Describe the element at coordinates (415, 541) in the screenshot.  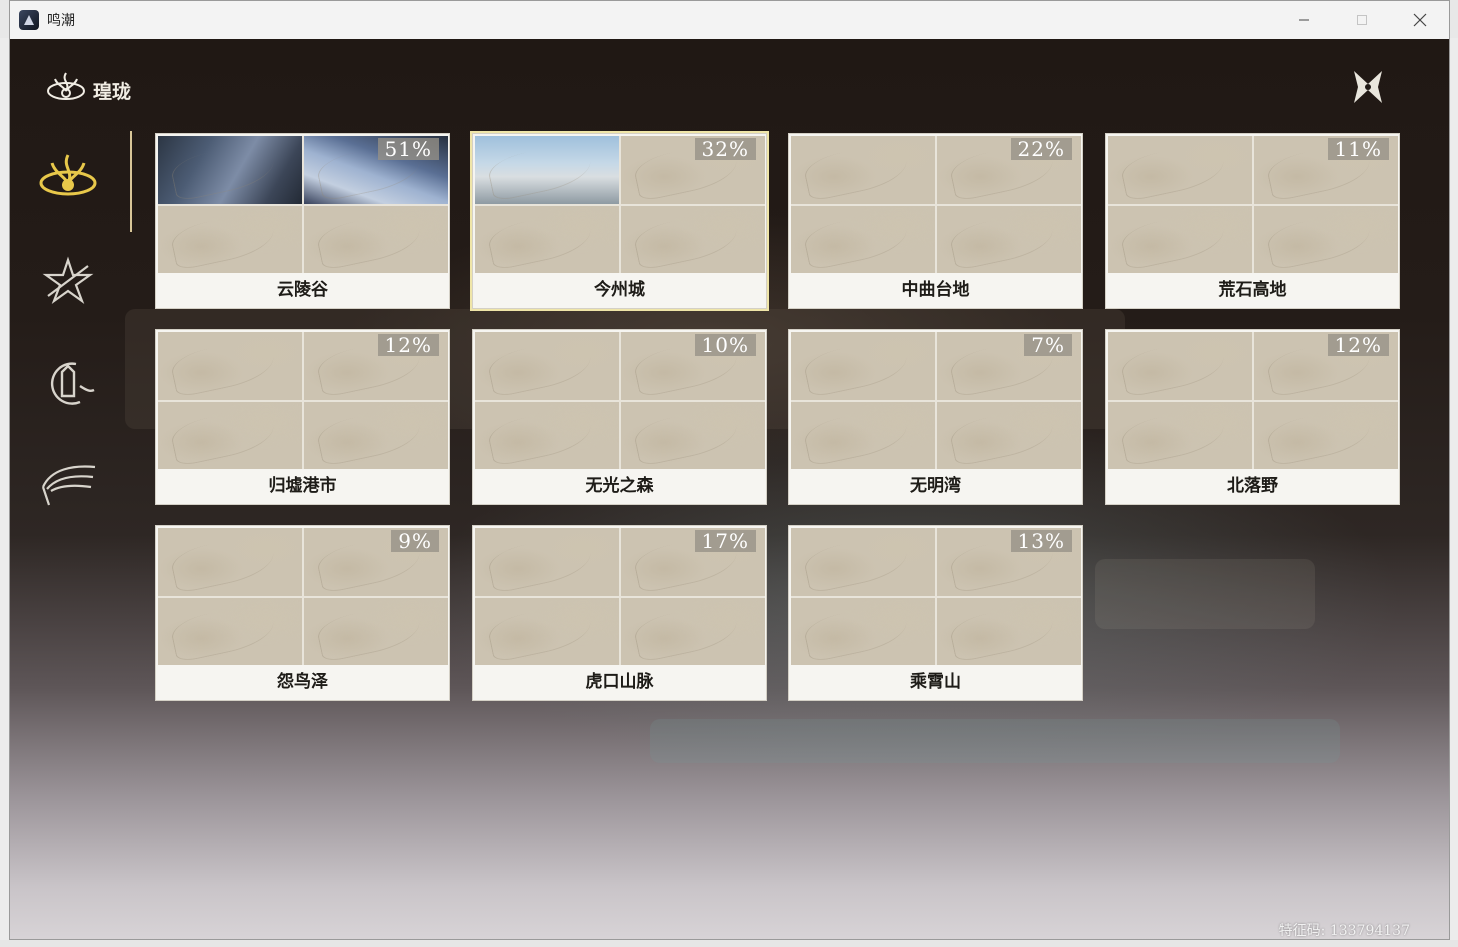
I see `exploration-percent-badge: 9%` at that location.